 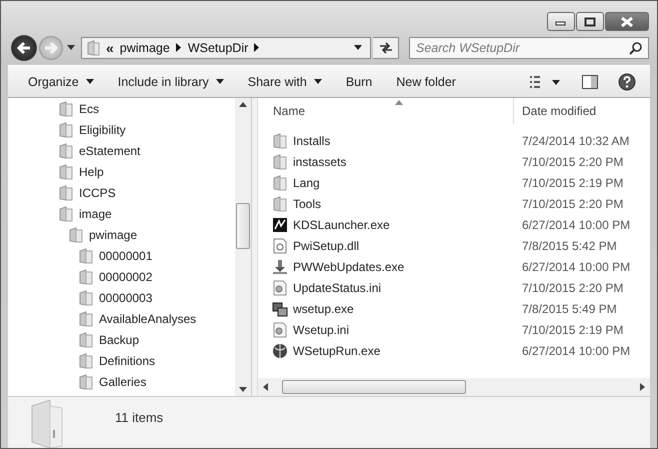 What do you see at coordinates (561, 21) in the screenshot?
I see `minimize-button` at bounding box center [561, 21].